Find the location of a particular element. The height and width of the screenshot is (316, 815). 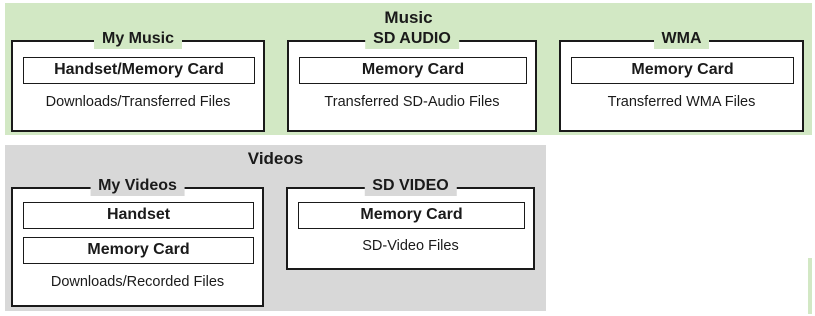

my-music-title: My Music is located at coordinates (138, 39).